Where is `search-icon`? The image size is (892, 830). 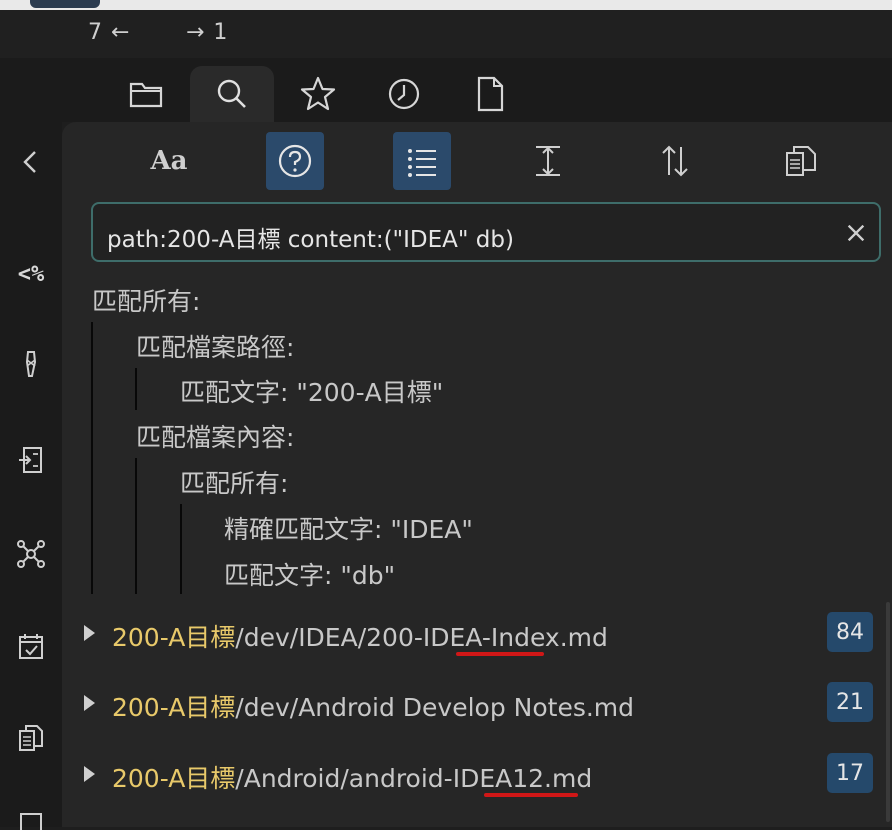 search-icon is located at coordinates (231, 93).